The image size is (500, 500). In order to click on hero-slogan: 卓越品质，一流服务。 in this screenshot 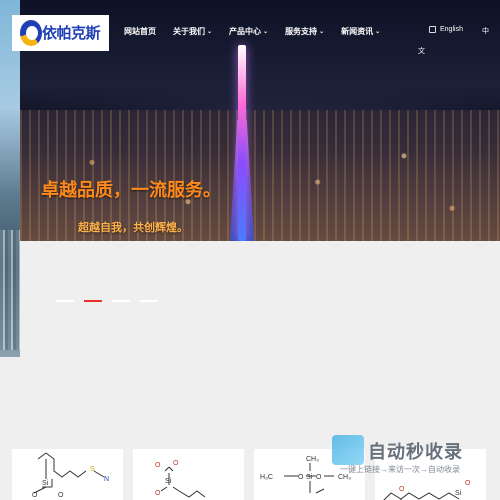, I will do `click(131, 190)`.